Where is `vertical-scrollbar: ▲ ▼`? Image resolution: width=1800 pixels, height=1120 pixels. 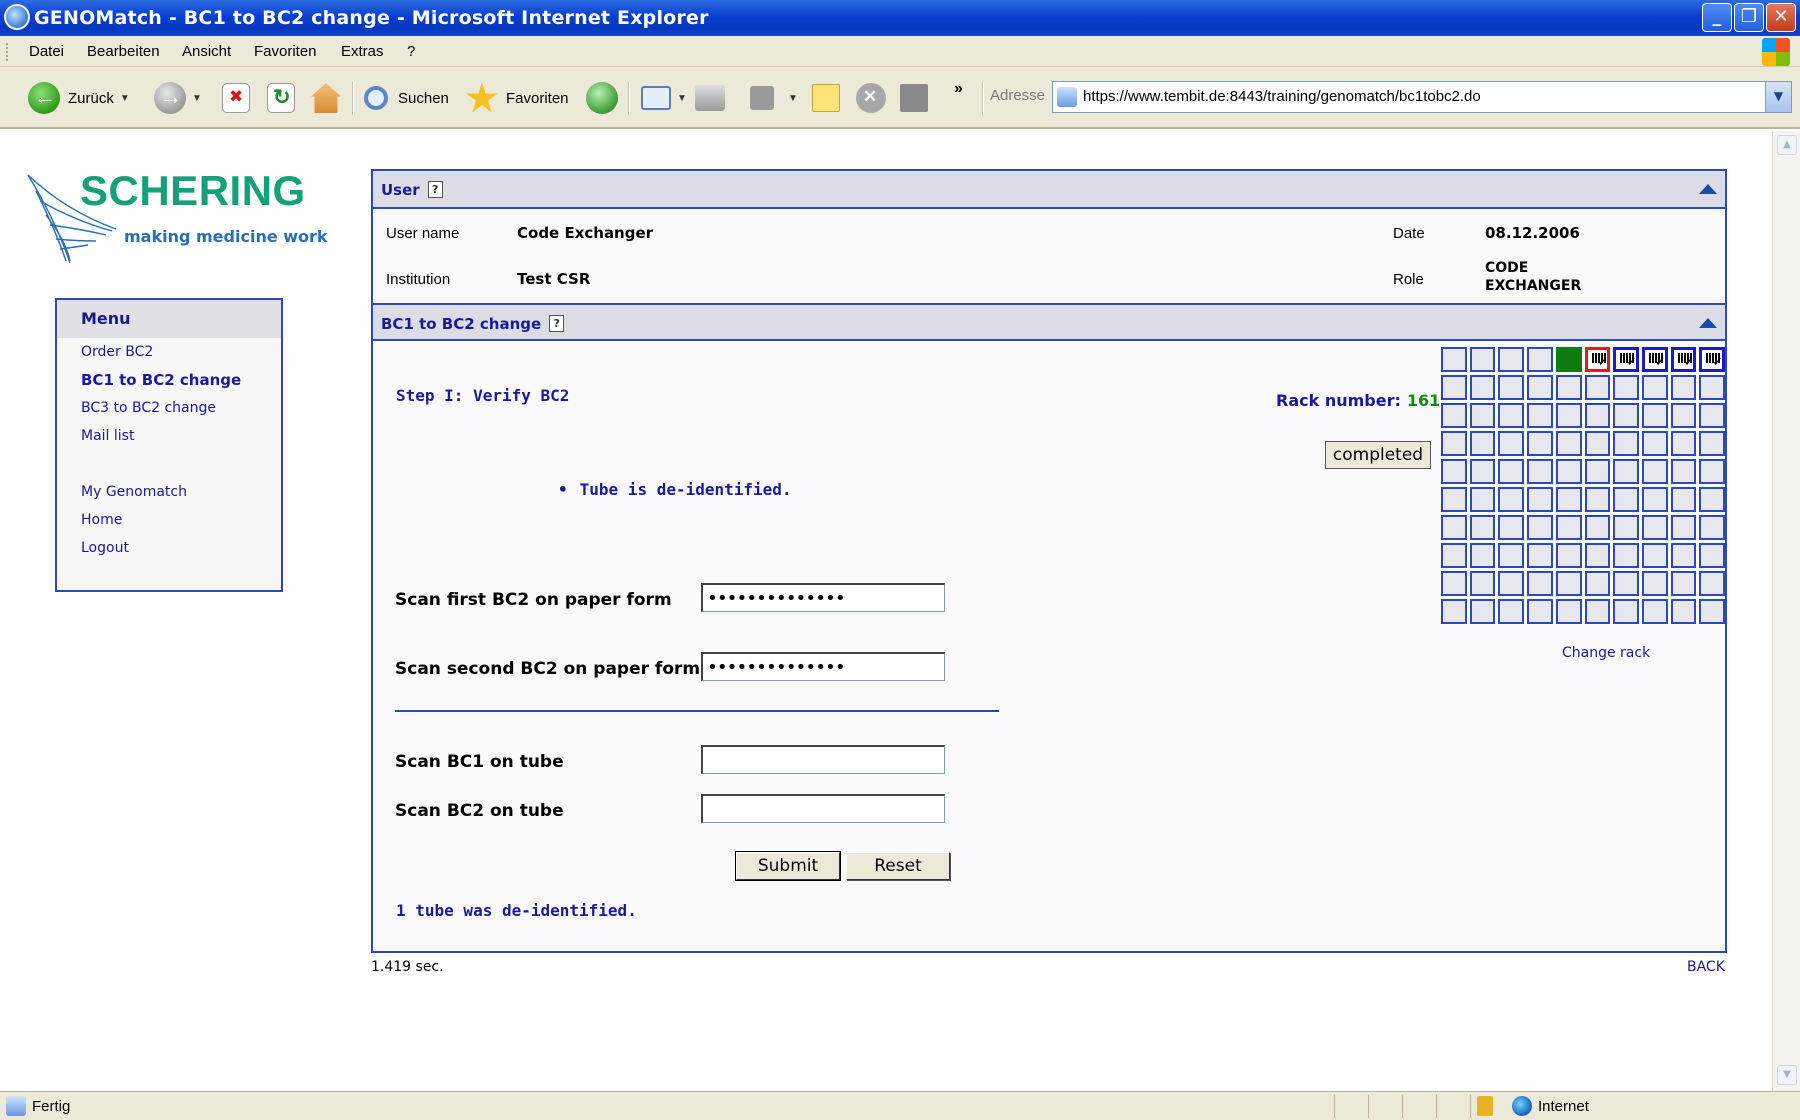 vertical-scrollbar: ▲ ▼ is located at coordinates (1786, 611).